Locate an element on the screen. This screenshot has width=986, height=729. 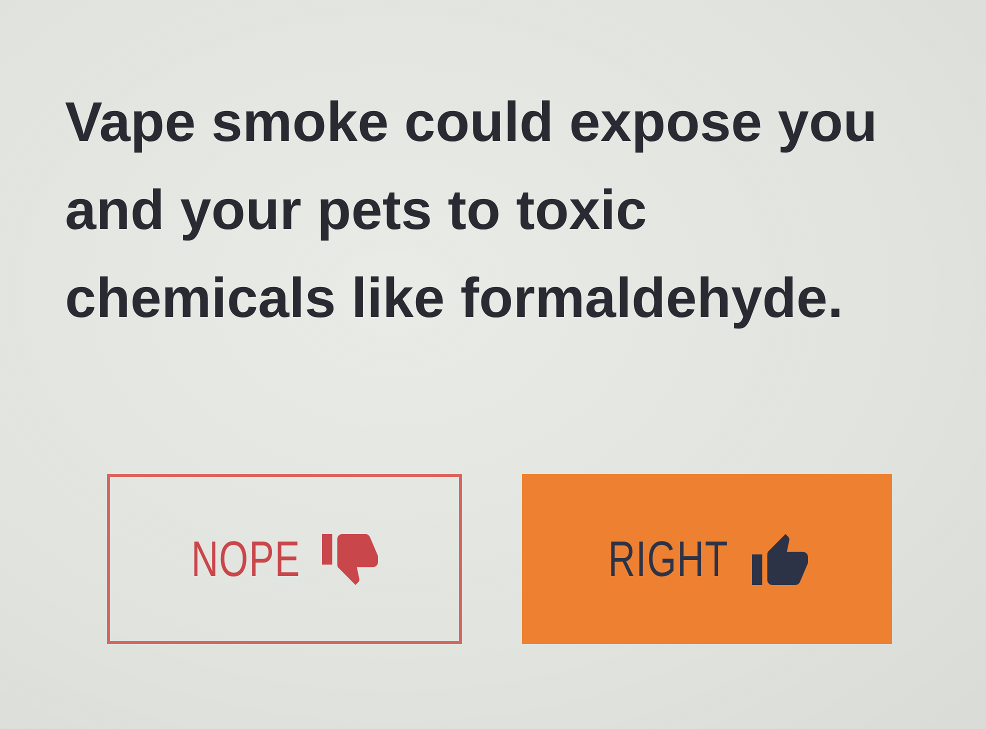
thumbs-down-icon is located at coordinates (350, 559).